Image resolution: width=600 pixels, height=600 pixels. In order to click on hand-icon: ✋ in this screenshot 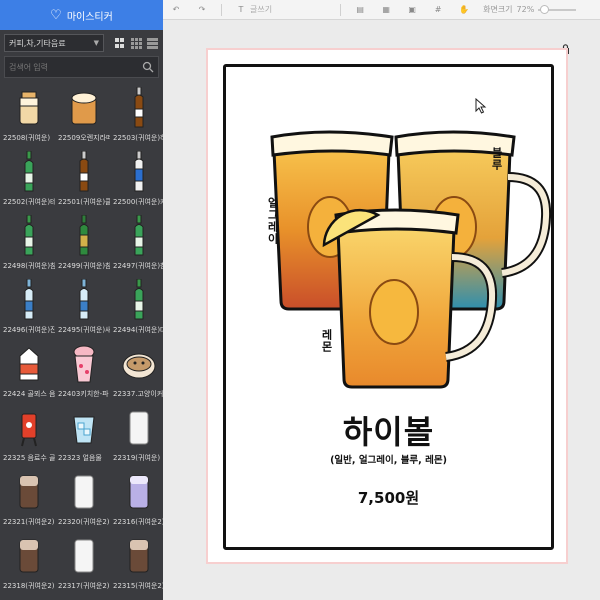, I will do `click(464, 10)`.